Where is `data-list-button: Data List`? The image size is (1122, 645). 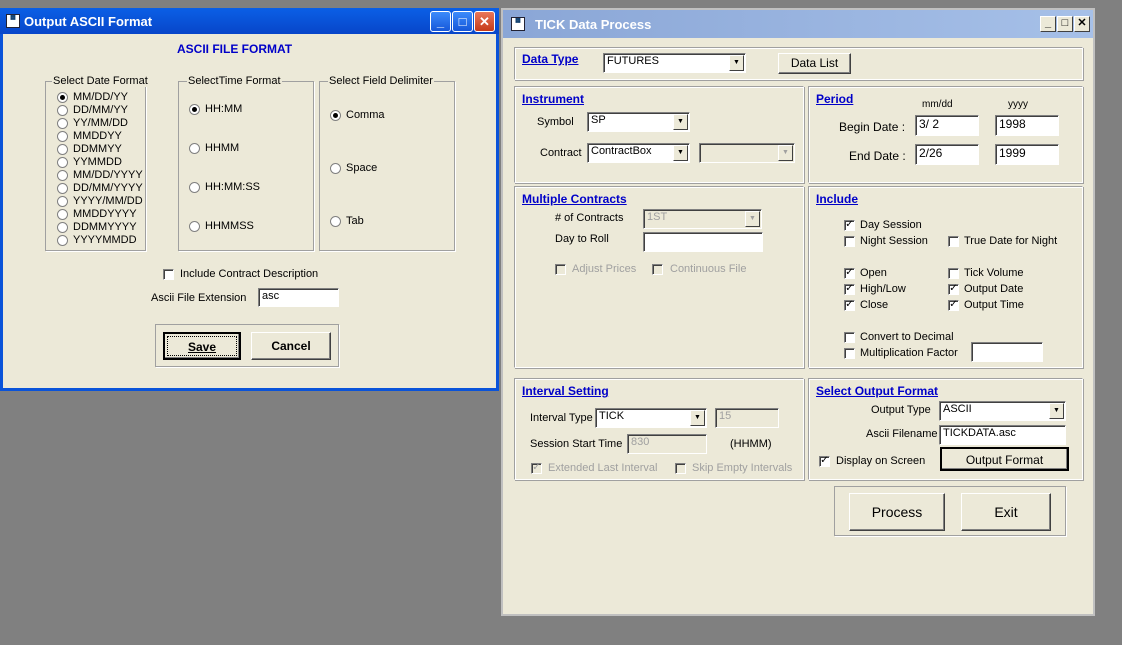
data-list-button: Data List is located at coordinates (814, 63).